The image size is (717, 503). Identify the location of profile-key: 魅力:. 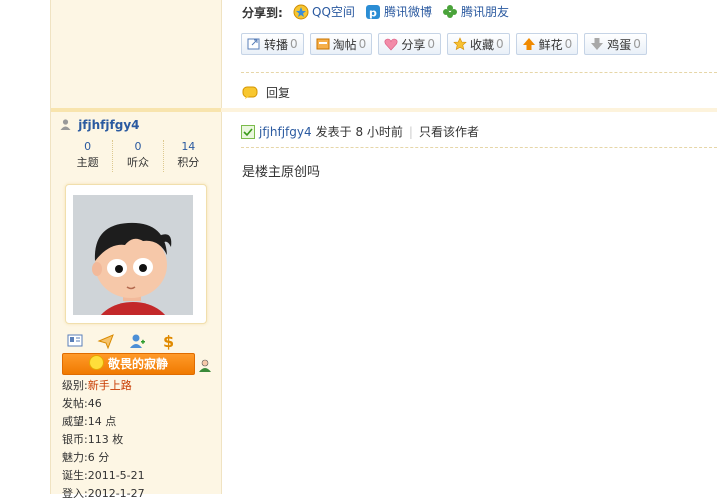
(75, 457).